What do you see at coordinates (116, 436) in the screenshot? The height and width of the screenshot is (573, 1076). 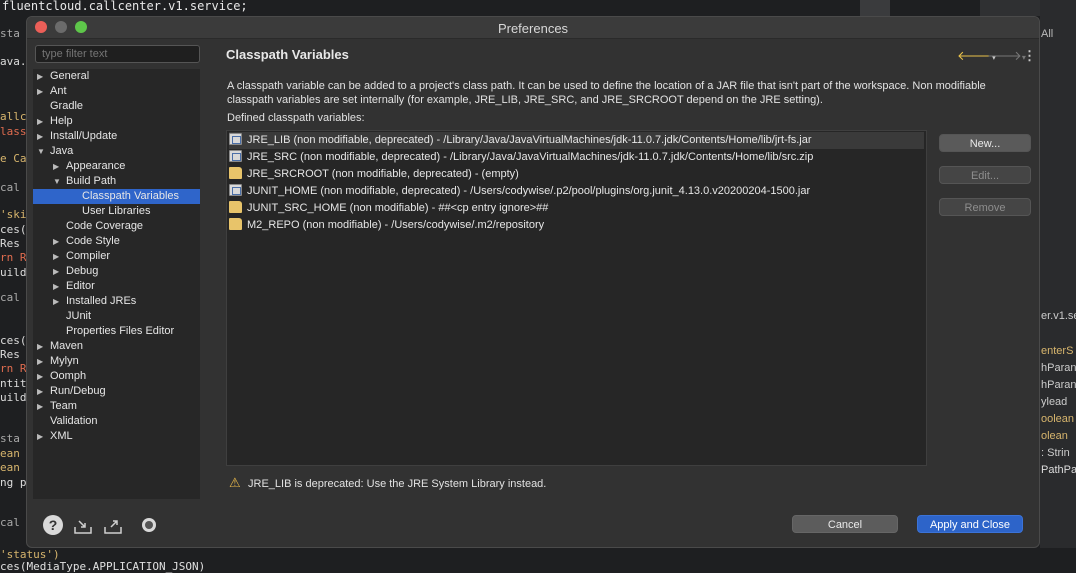 I see `tree-item: ▶ XML` at bounding box center [116, 436].